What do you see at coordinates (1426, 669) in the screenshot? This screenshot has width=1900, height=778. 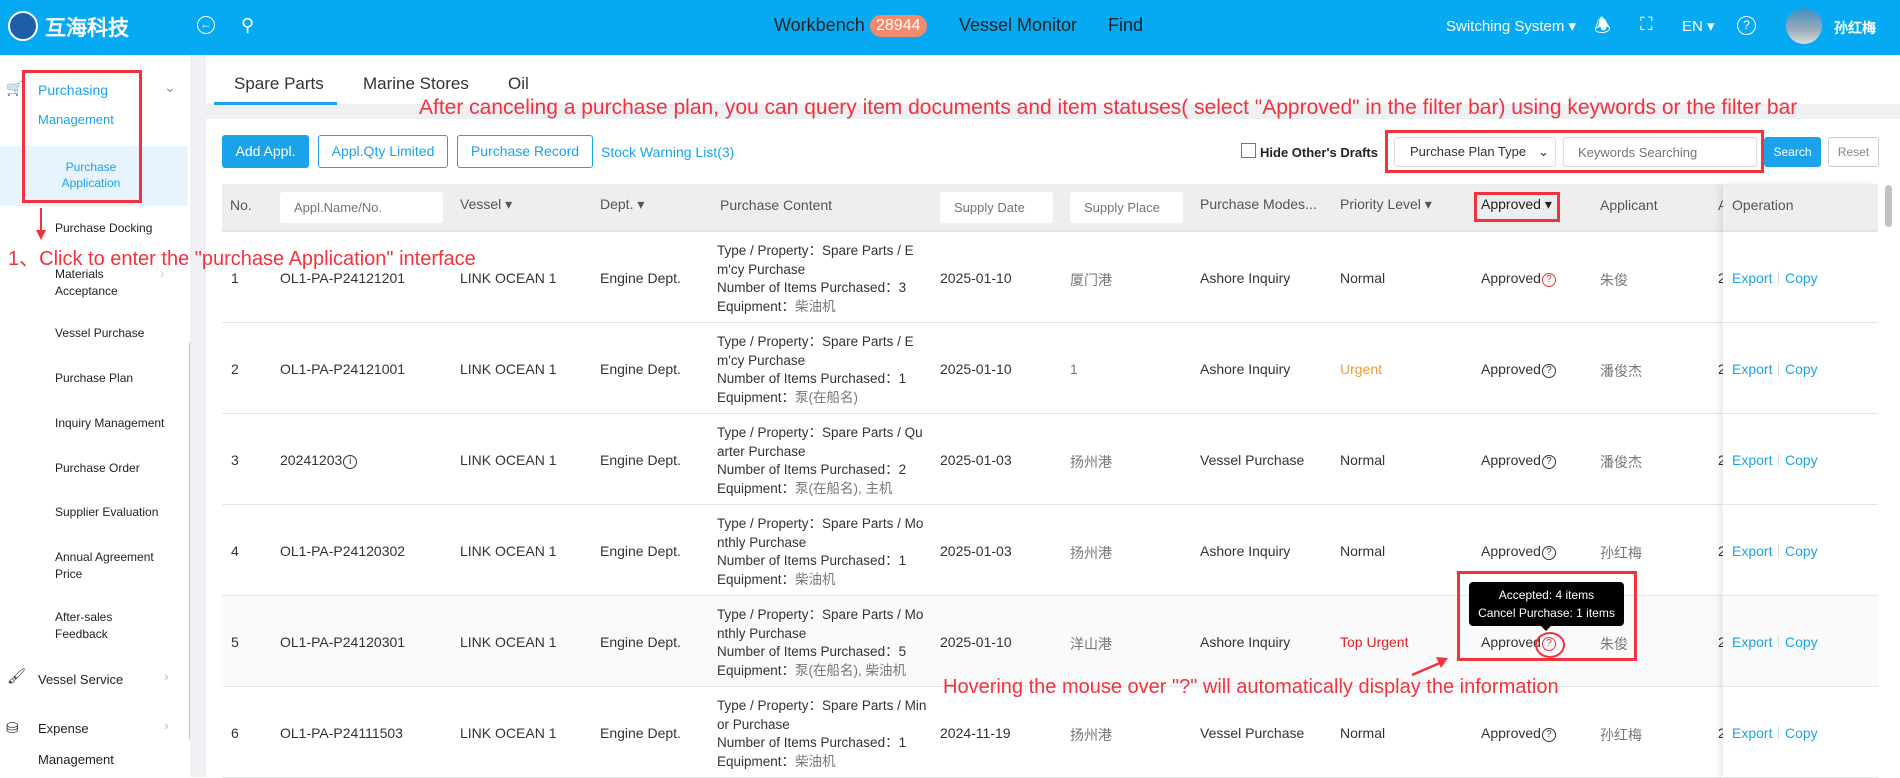 I see `arrow-diag-line` at bounding box center [1426, 669].